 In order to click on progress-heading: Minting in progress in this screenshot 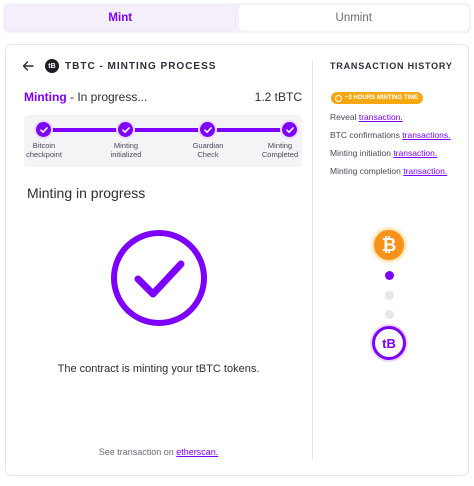, I will do `click(86, 193)`.